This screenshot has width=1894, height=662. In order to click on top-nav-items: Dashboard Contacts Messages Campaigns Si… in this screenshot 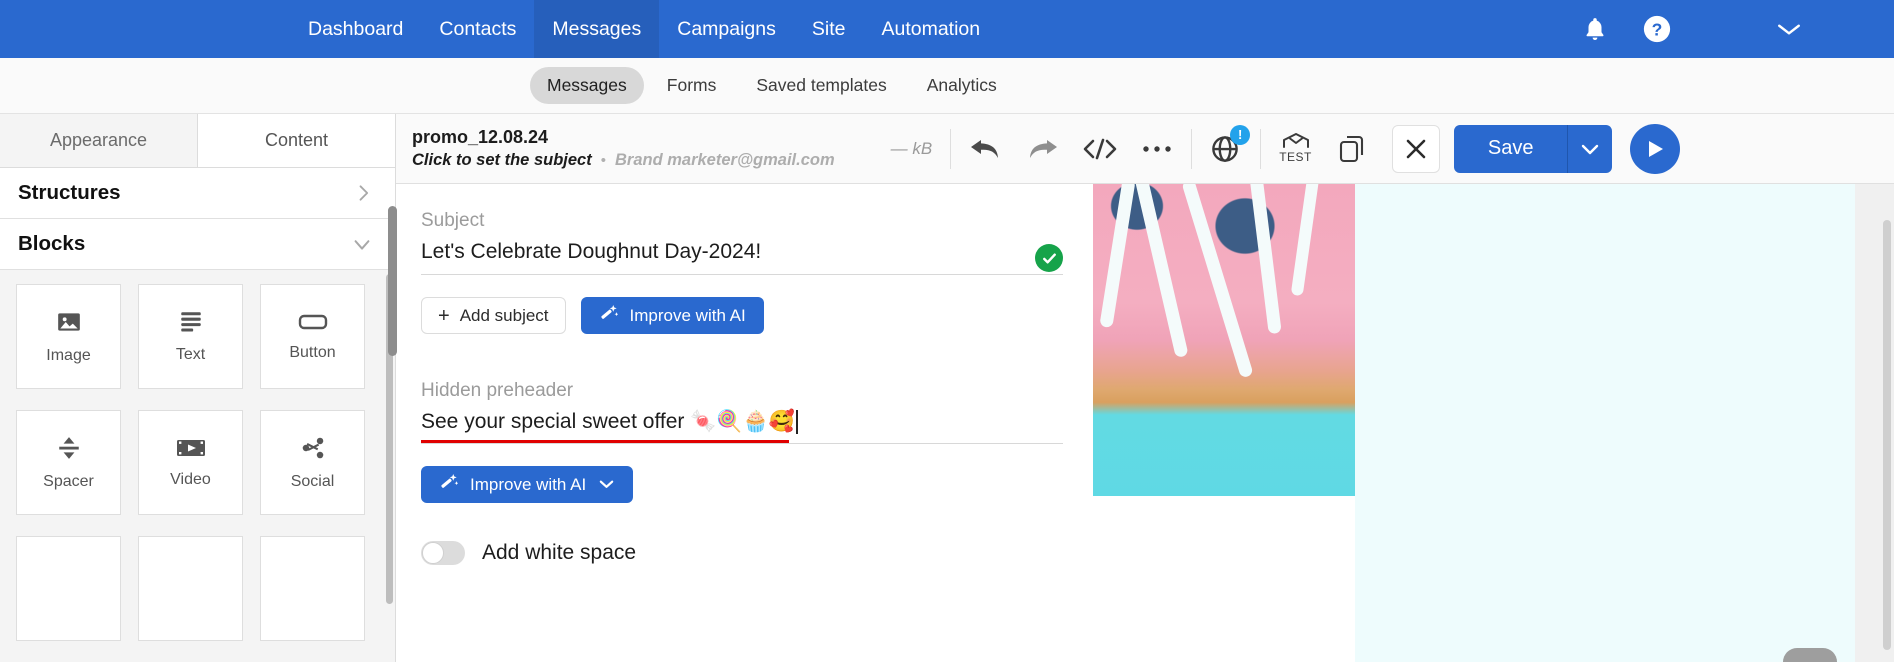, I will do `click(644, 29)`.